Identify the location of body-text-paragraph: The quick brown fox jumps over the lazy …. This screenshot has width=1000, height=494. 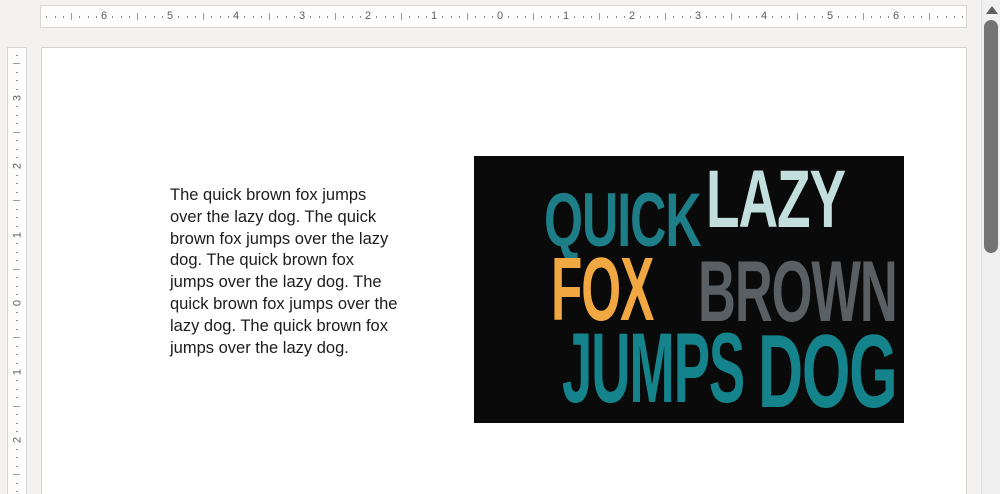
(283, 272).